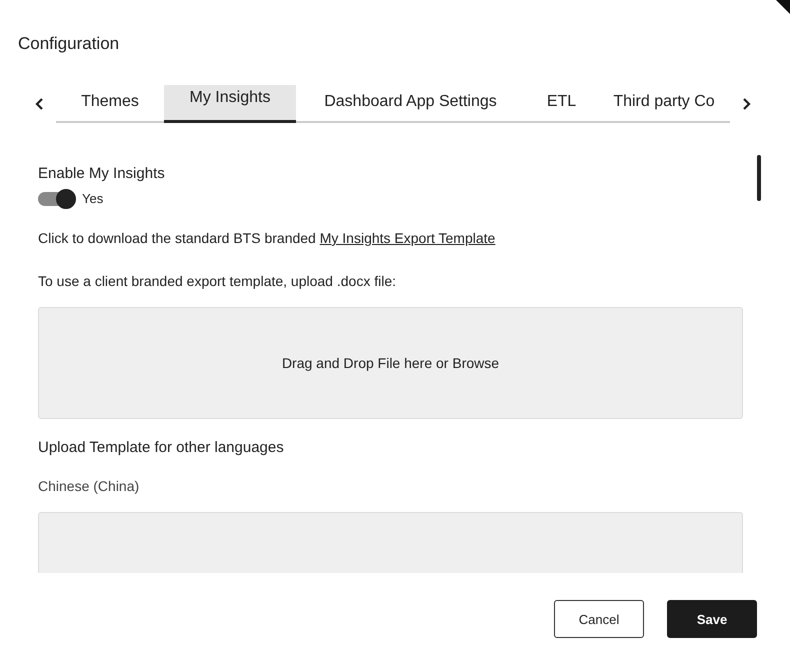 The height and width of the screenshot is (661, 790). Describe the element at coordinates (408, 238) in the screenshot. I see `template-link: My Insights Export Template` at that location.